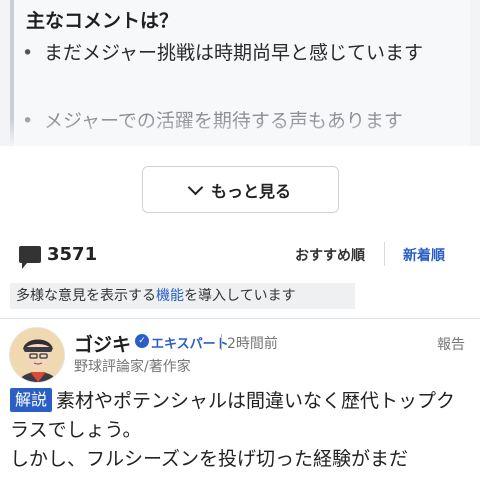 Image resolution: width=480 pixels, height=477 pixels. Describe the element at coordinates (221, 342) in the screenshot. I see `meta-divider` at that location.